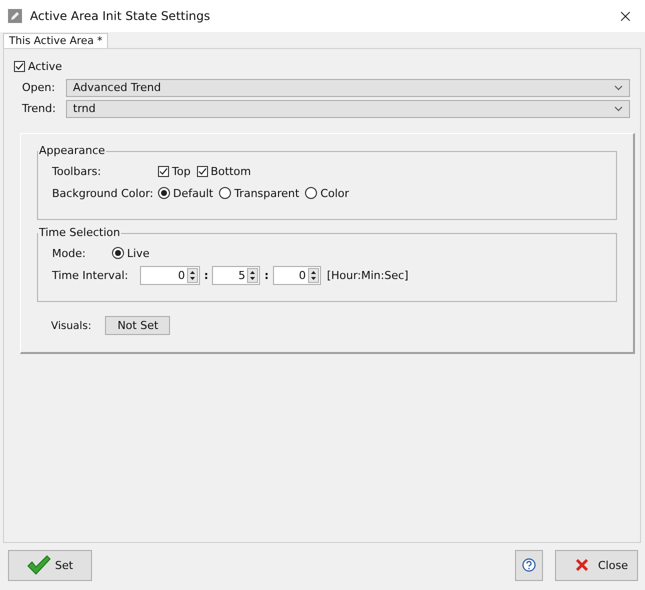 This screenshot has height=590, width=645. Describe the element at coordinates (367, 275) in the screenshot. I see `unit-label: [Hour:Min:Sec]` at that location.